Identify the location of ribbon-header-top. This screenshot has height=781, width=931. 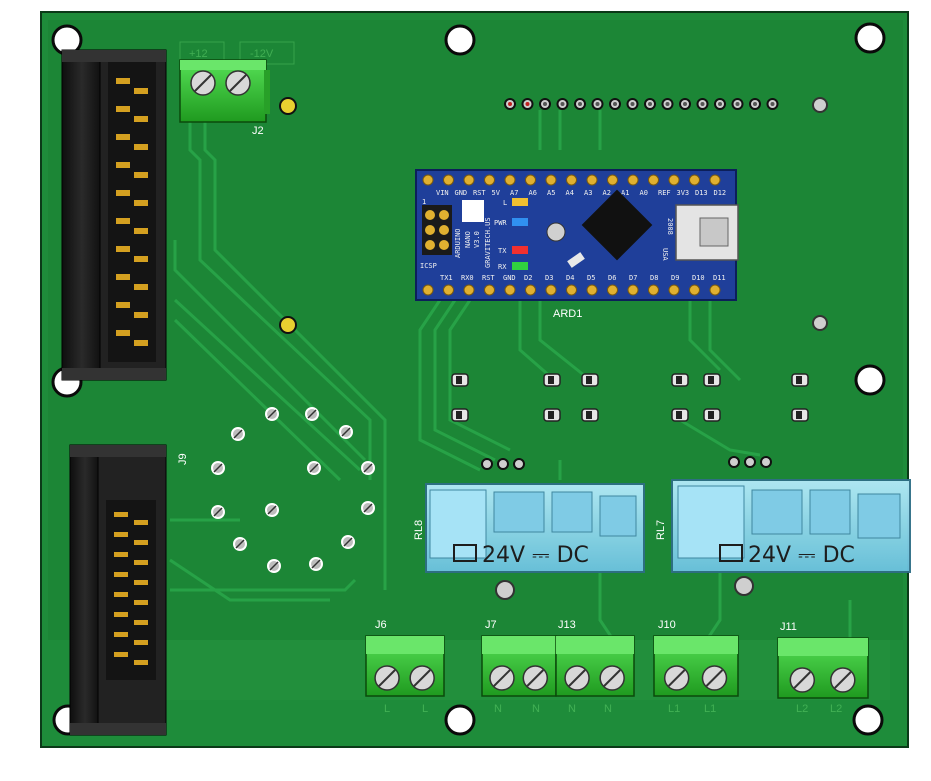
(114, 215).